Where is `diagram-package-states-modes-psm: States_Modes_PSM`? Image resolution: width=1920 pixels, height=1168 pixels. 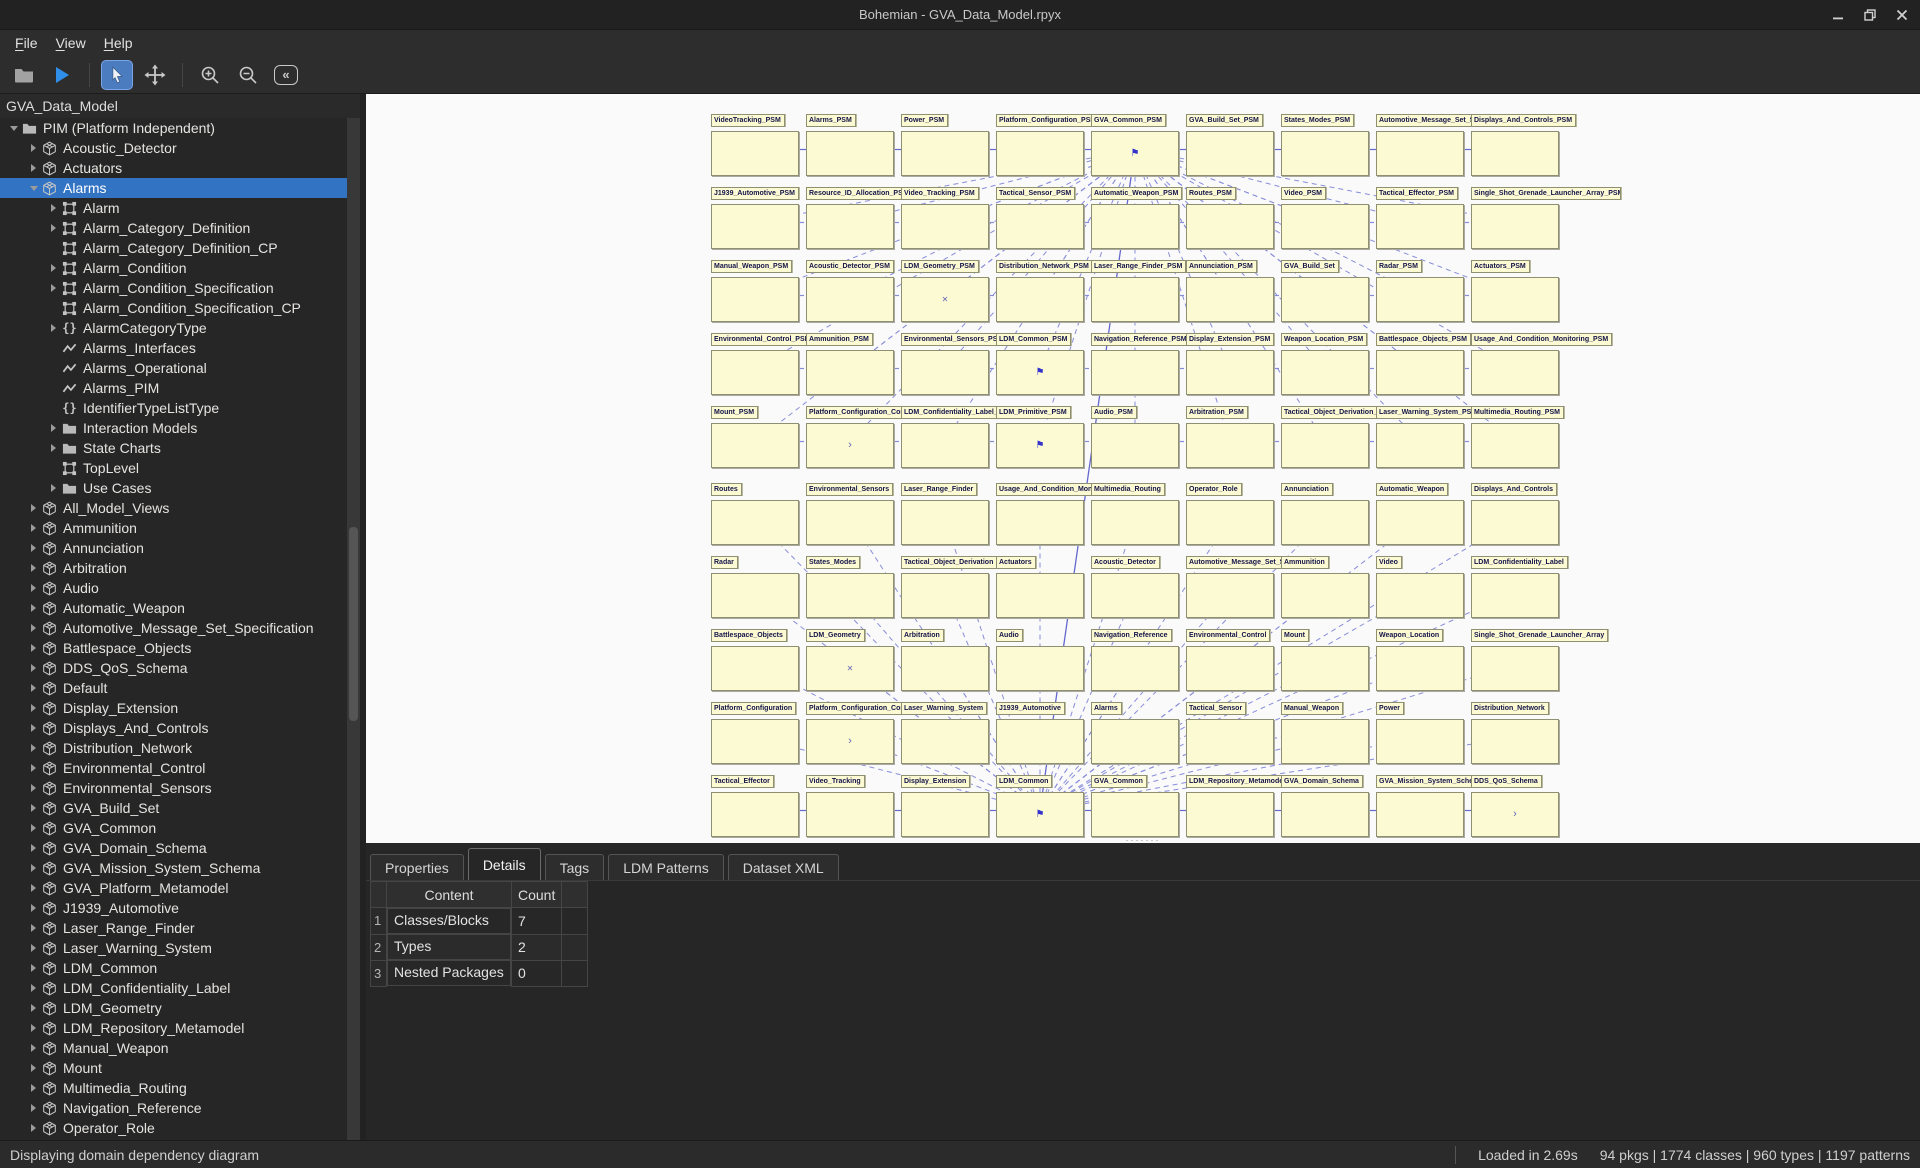
diagram-package-states-modes-psm: States_Modes_PSM is located at coordinates (1325, 145).